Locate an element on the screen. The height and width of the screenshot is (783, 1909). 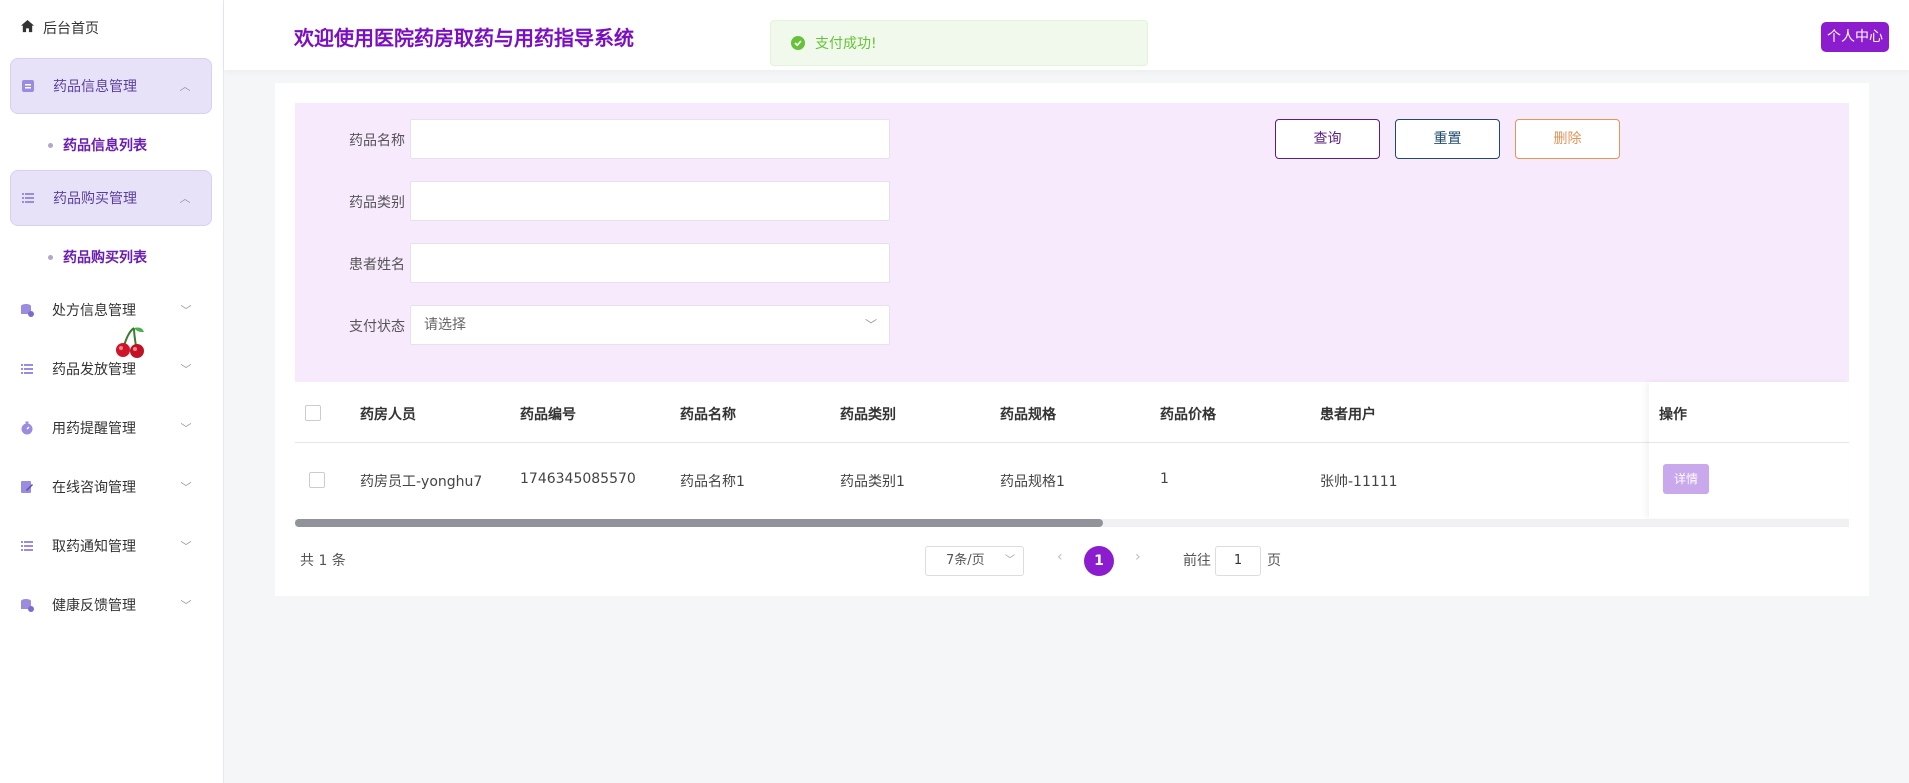
sidebar-group-online-consult: 在线咨询管理 ﹀ is located at coordinates (111, 487).